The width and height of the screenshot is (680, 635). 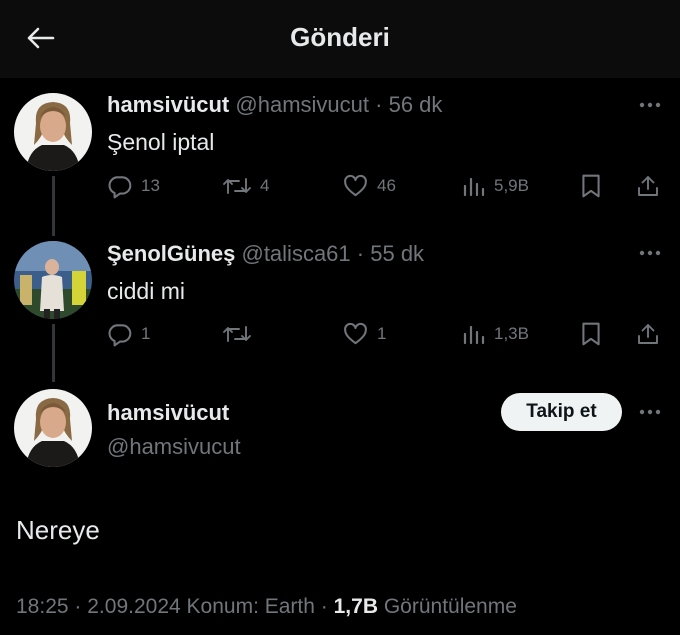 I want to click on like-button: 1, so click(x=364, y=334).